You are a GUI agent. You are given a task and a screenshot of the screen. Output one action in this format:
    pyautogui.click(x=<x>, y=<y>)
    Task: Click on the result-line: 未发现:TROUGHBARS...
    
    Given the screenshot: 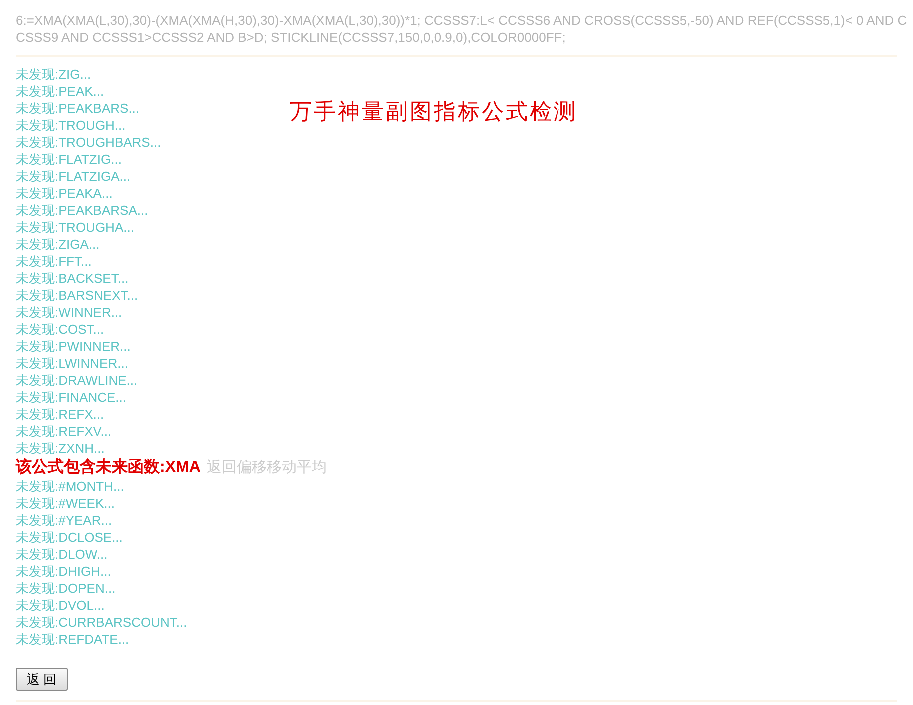 What is the action you would take?
    pyautogui.click(x=89, y=142)
    